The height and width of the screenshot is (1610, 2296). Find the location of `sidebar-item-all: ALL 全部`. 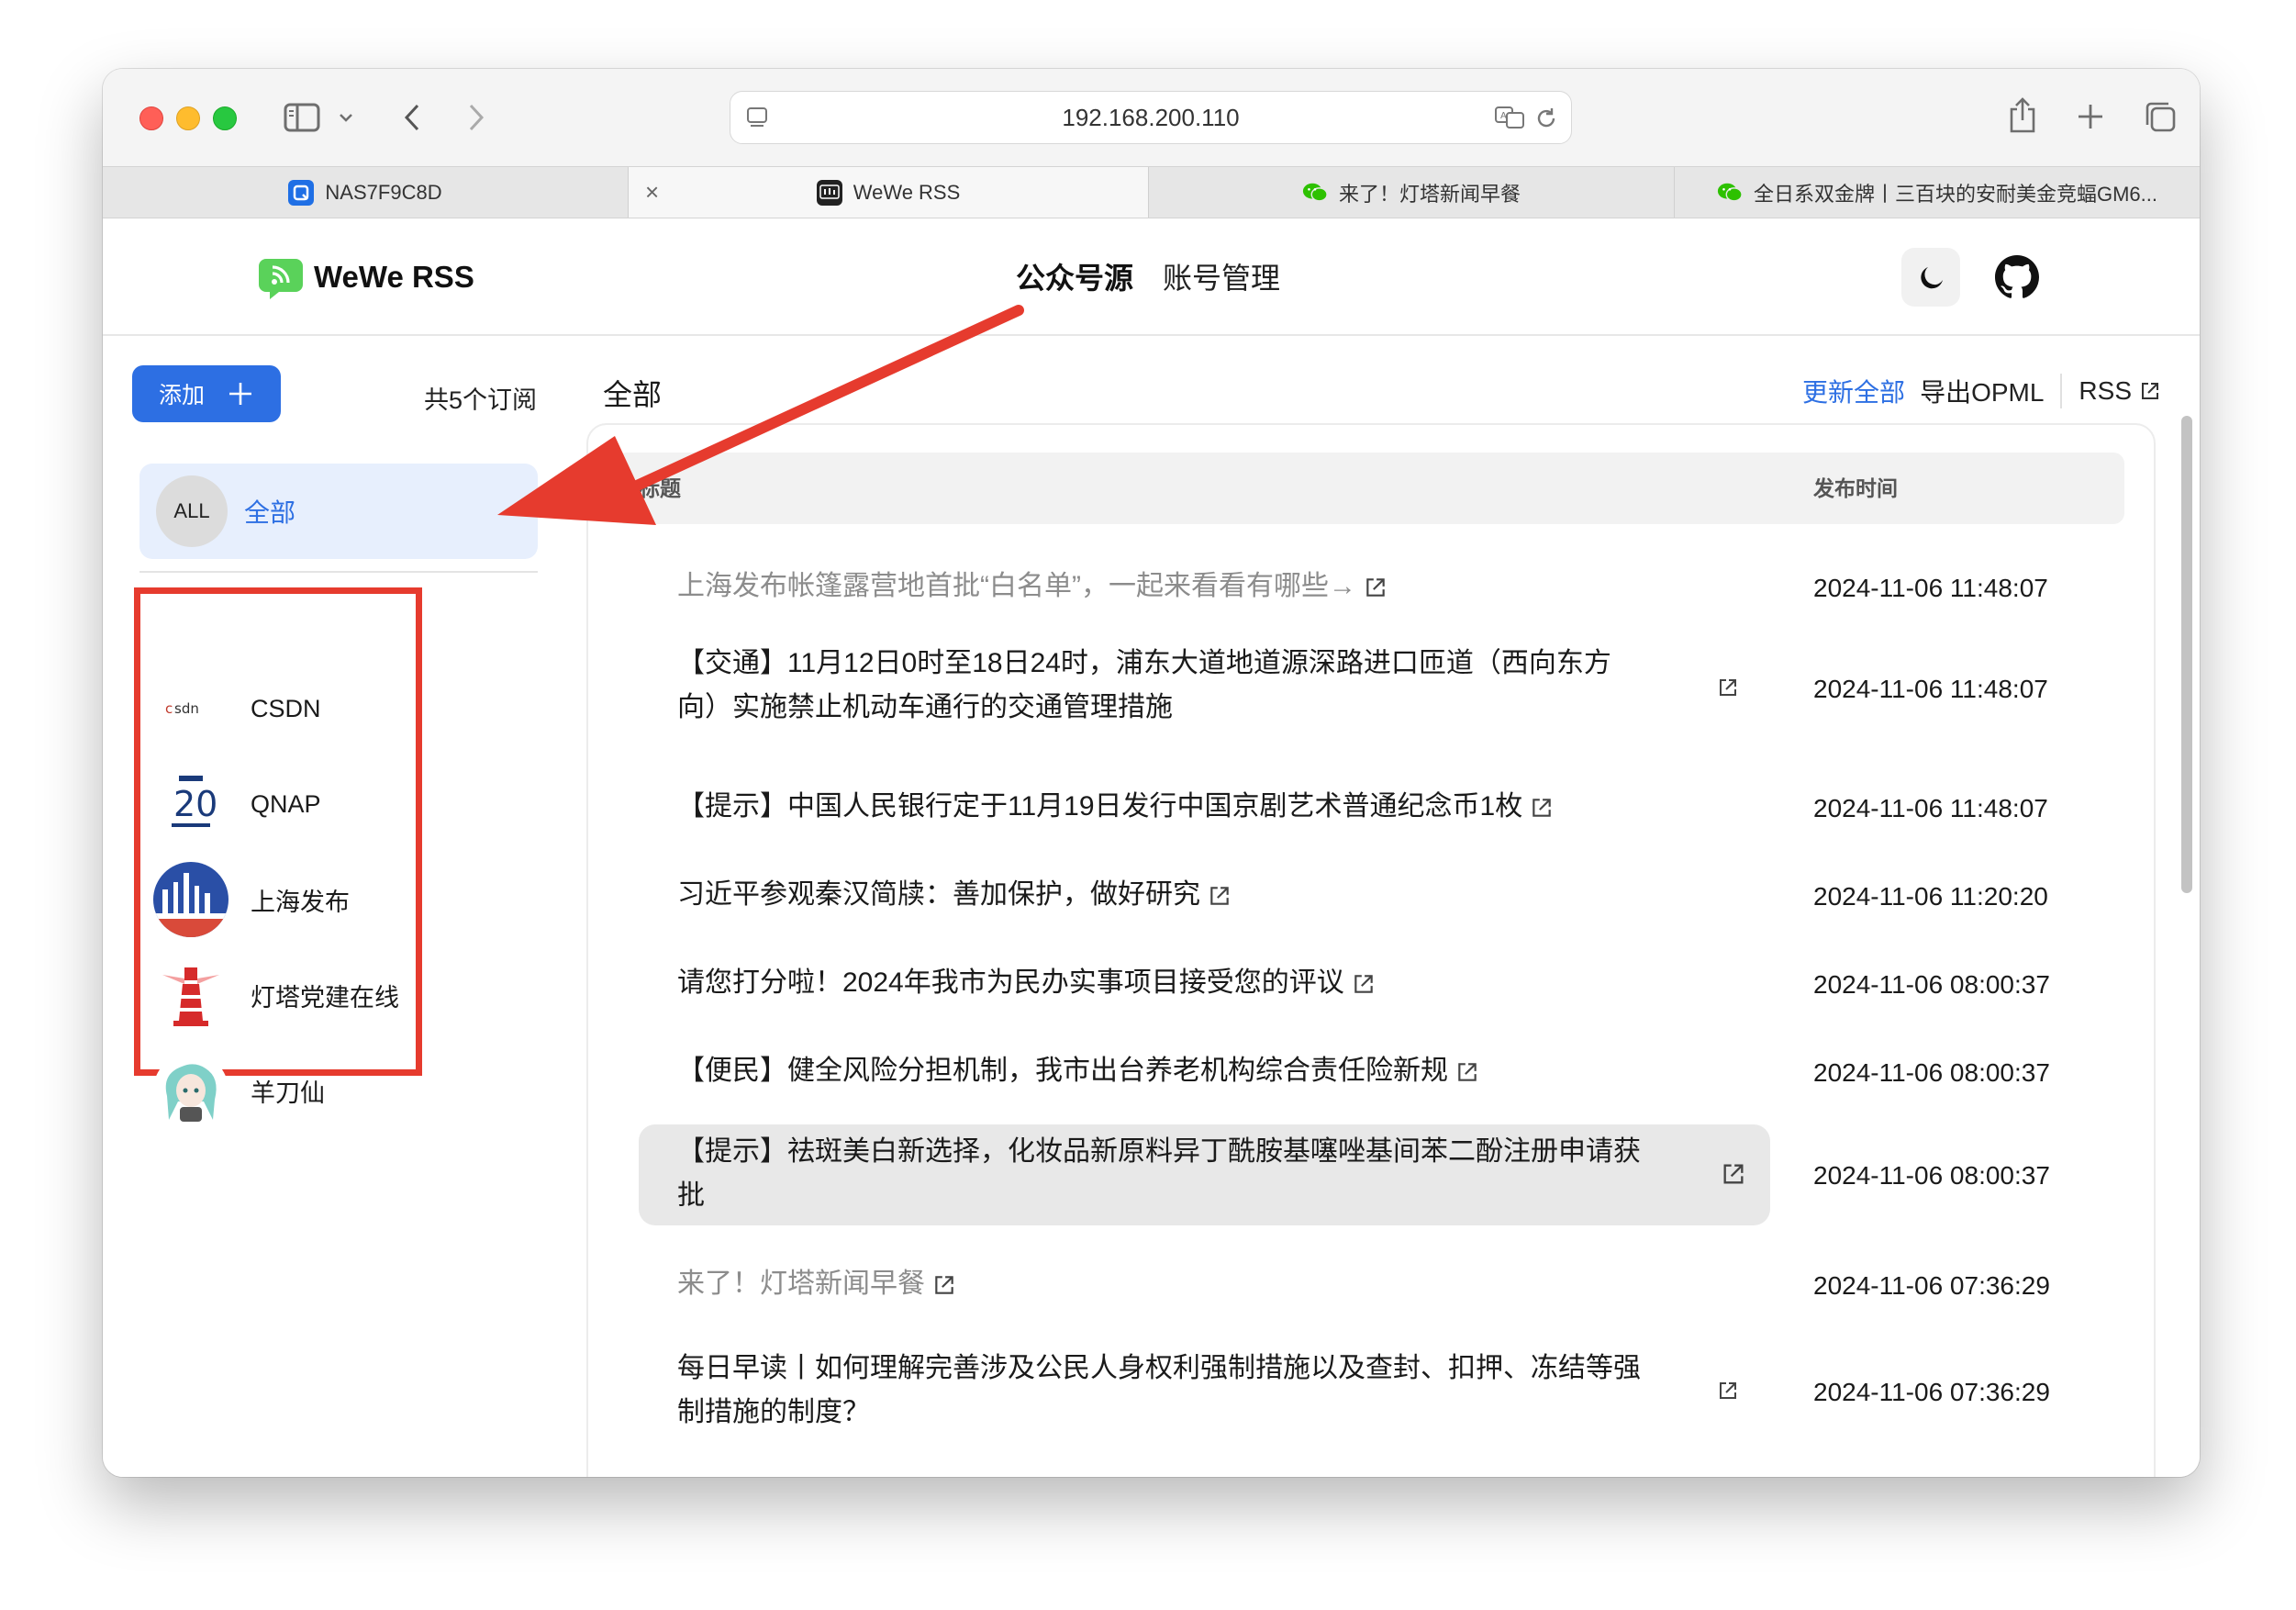

sidebar-item-all: ALL 全部 is located at coordinates (338, 511).